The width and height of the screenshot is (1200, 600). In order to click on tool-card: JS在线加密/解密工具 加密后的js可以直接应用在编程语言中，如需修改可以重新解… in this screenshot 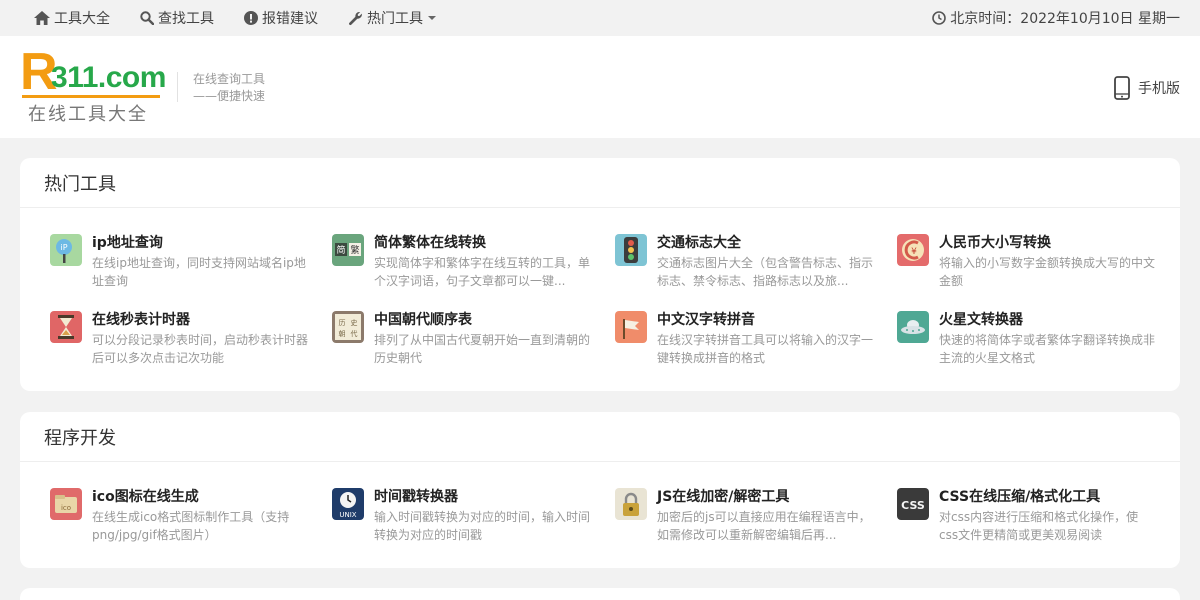, I will do `click(745, 521)`.